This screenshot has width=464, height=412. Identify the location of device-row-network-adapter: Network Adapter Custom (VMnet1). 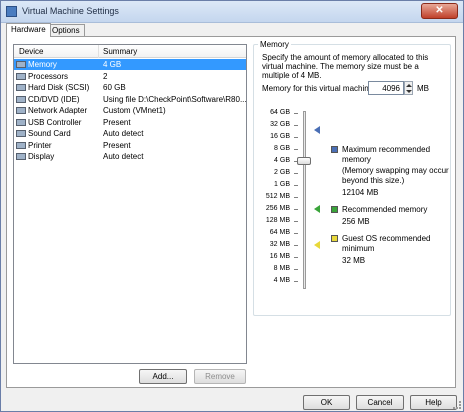
(130, 110).